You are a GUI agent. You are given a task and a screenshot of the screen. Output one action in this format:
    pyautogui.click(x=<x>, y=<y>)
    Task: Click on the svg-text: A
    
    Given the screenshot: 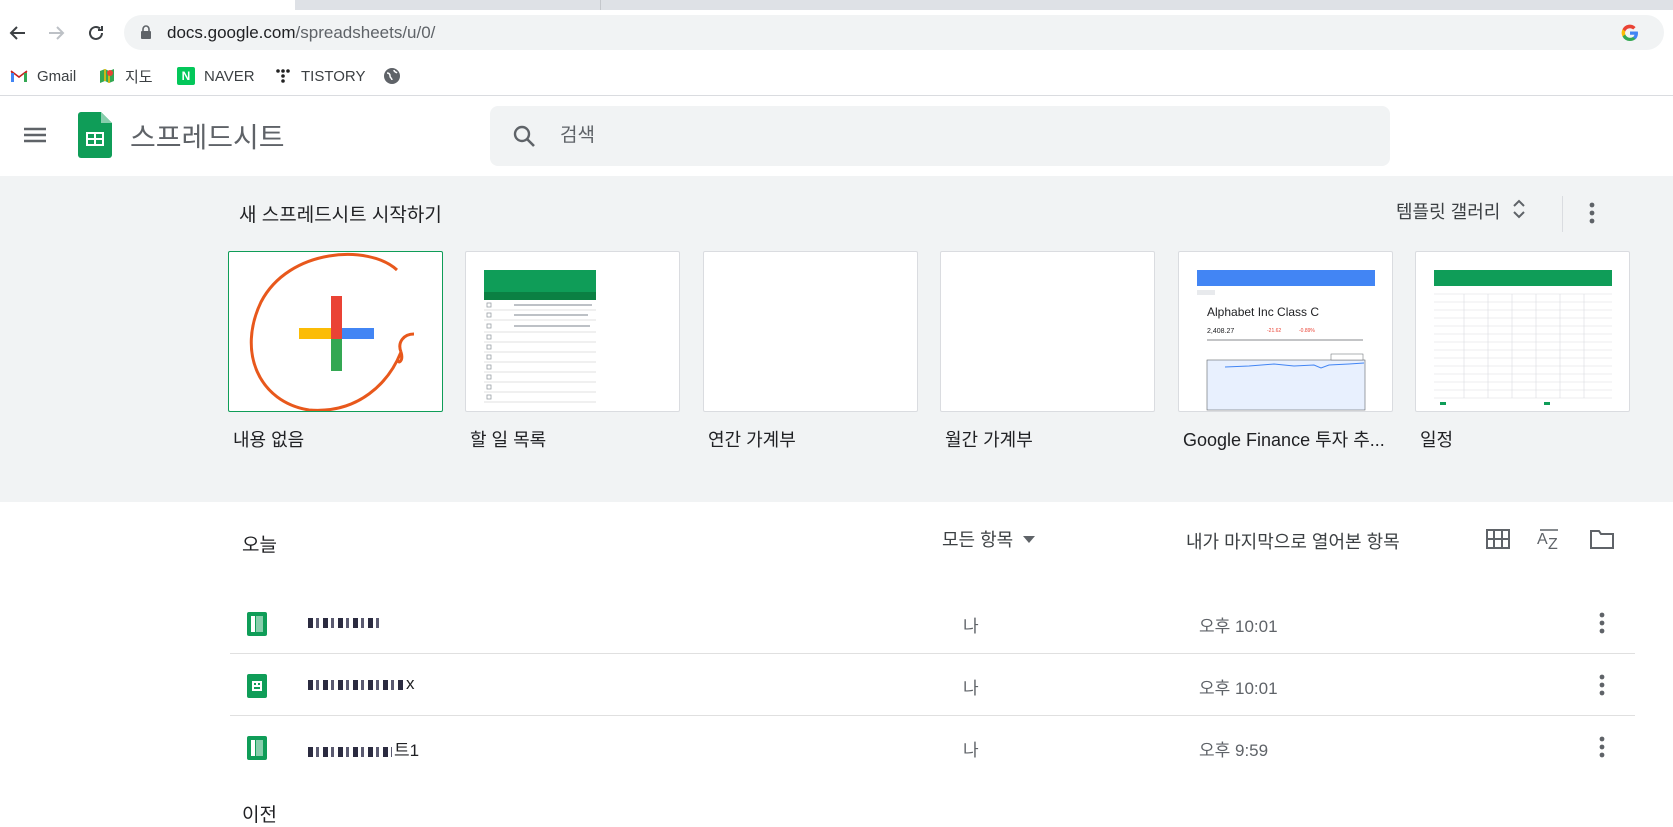 What is the action you would take?
    pyautogui.click(x=1542, y=539)
    